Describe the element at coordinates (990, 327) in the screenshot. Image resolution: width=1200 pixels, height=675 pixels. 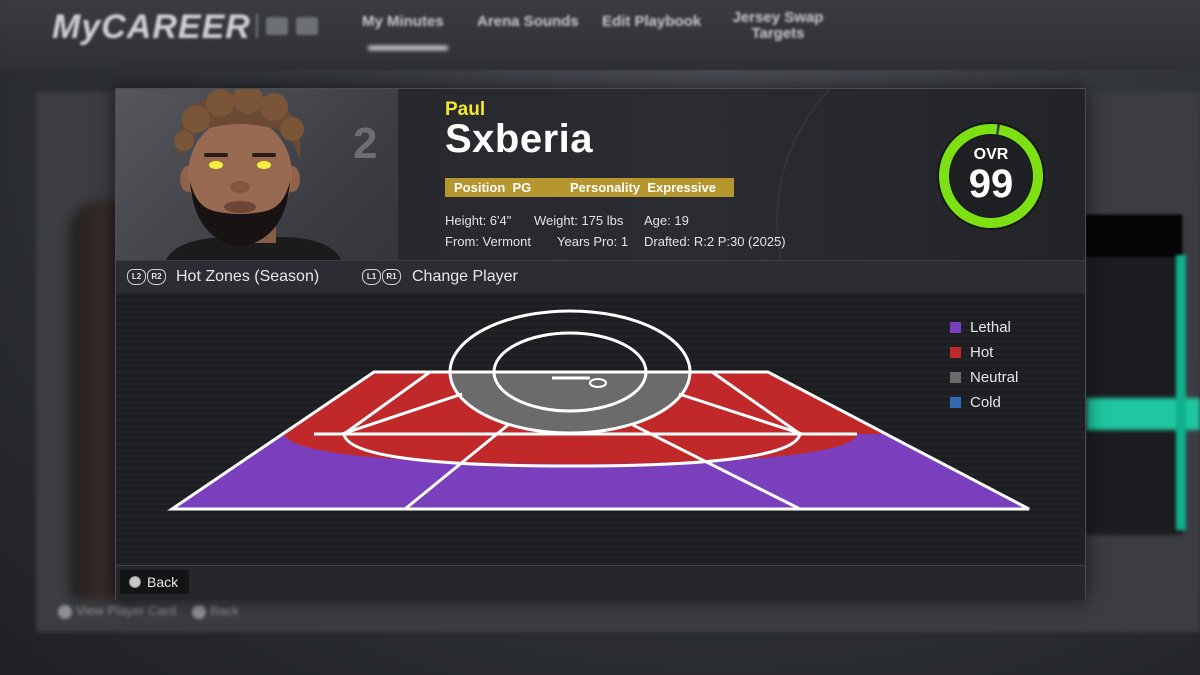
I see `legend-label-lethal: Lethal` at that location.